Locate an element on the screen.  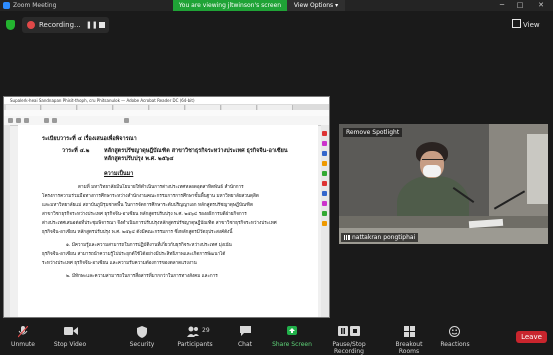
stop-video-button: Stop Video is located at coordinates (70, 336).